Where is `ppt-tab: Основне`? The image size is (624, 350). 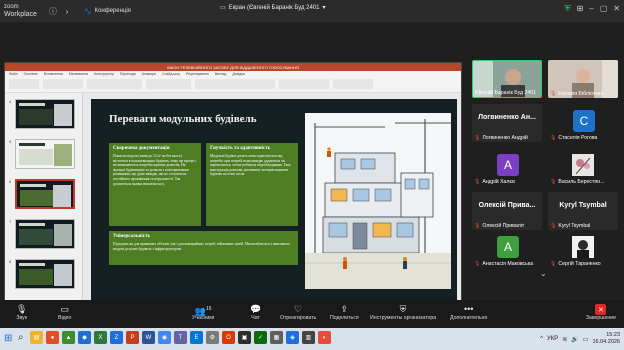 ppt-tab: Основне is located at coordinates (31, 74).